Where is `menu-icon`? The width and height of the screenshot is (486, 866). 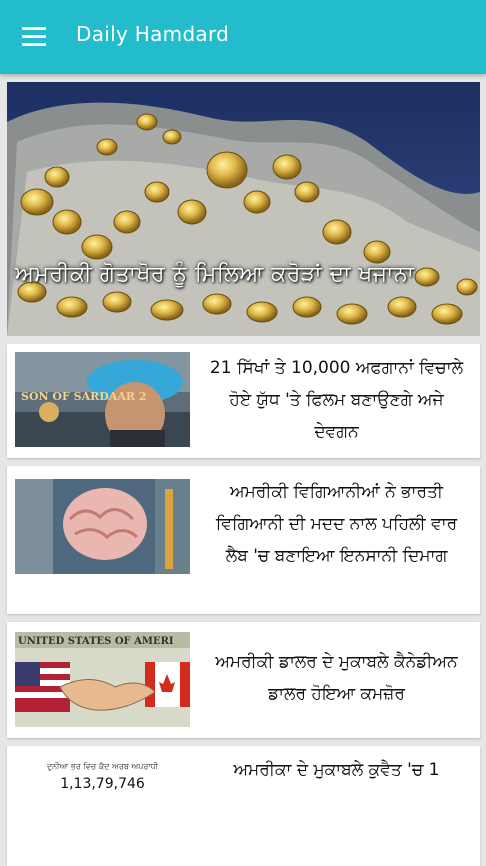 menu-icon is located at coordinates (34, 36).